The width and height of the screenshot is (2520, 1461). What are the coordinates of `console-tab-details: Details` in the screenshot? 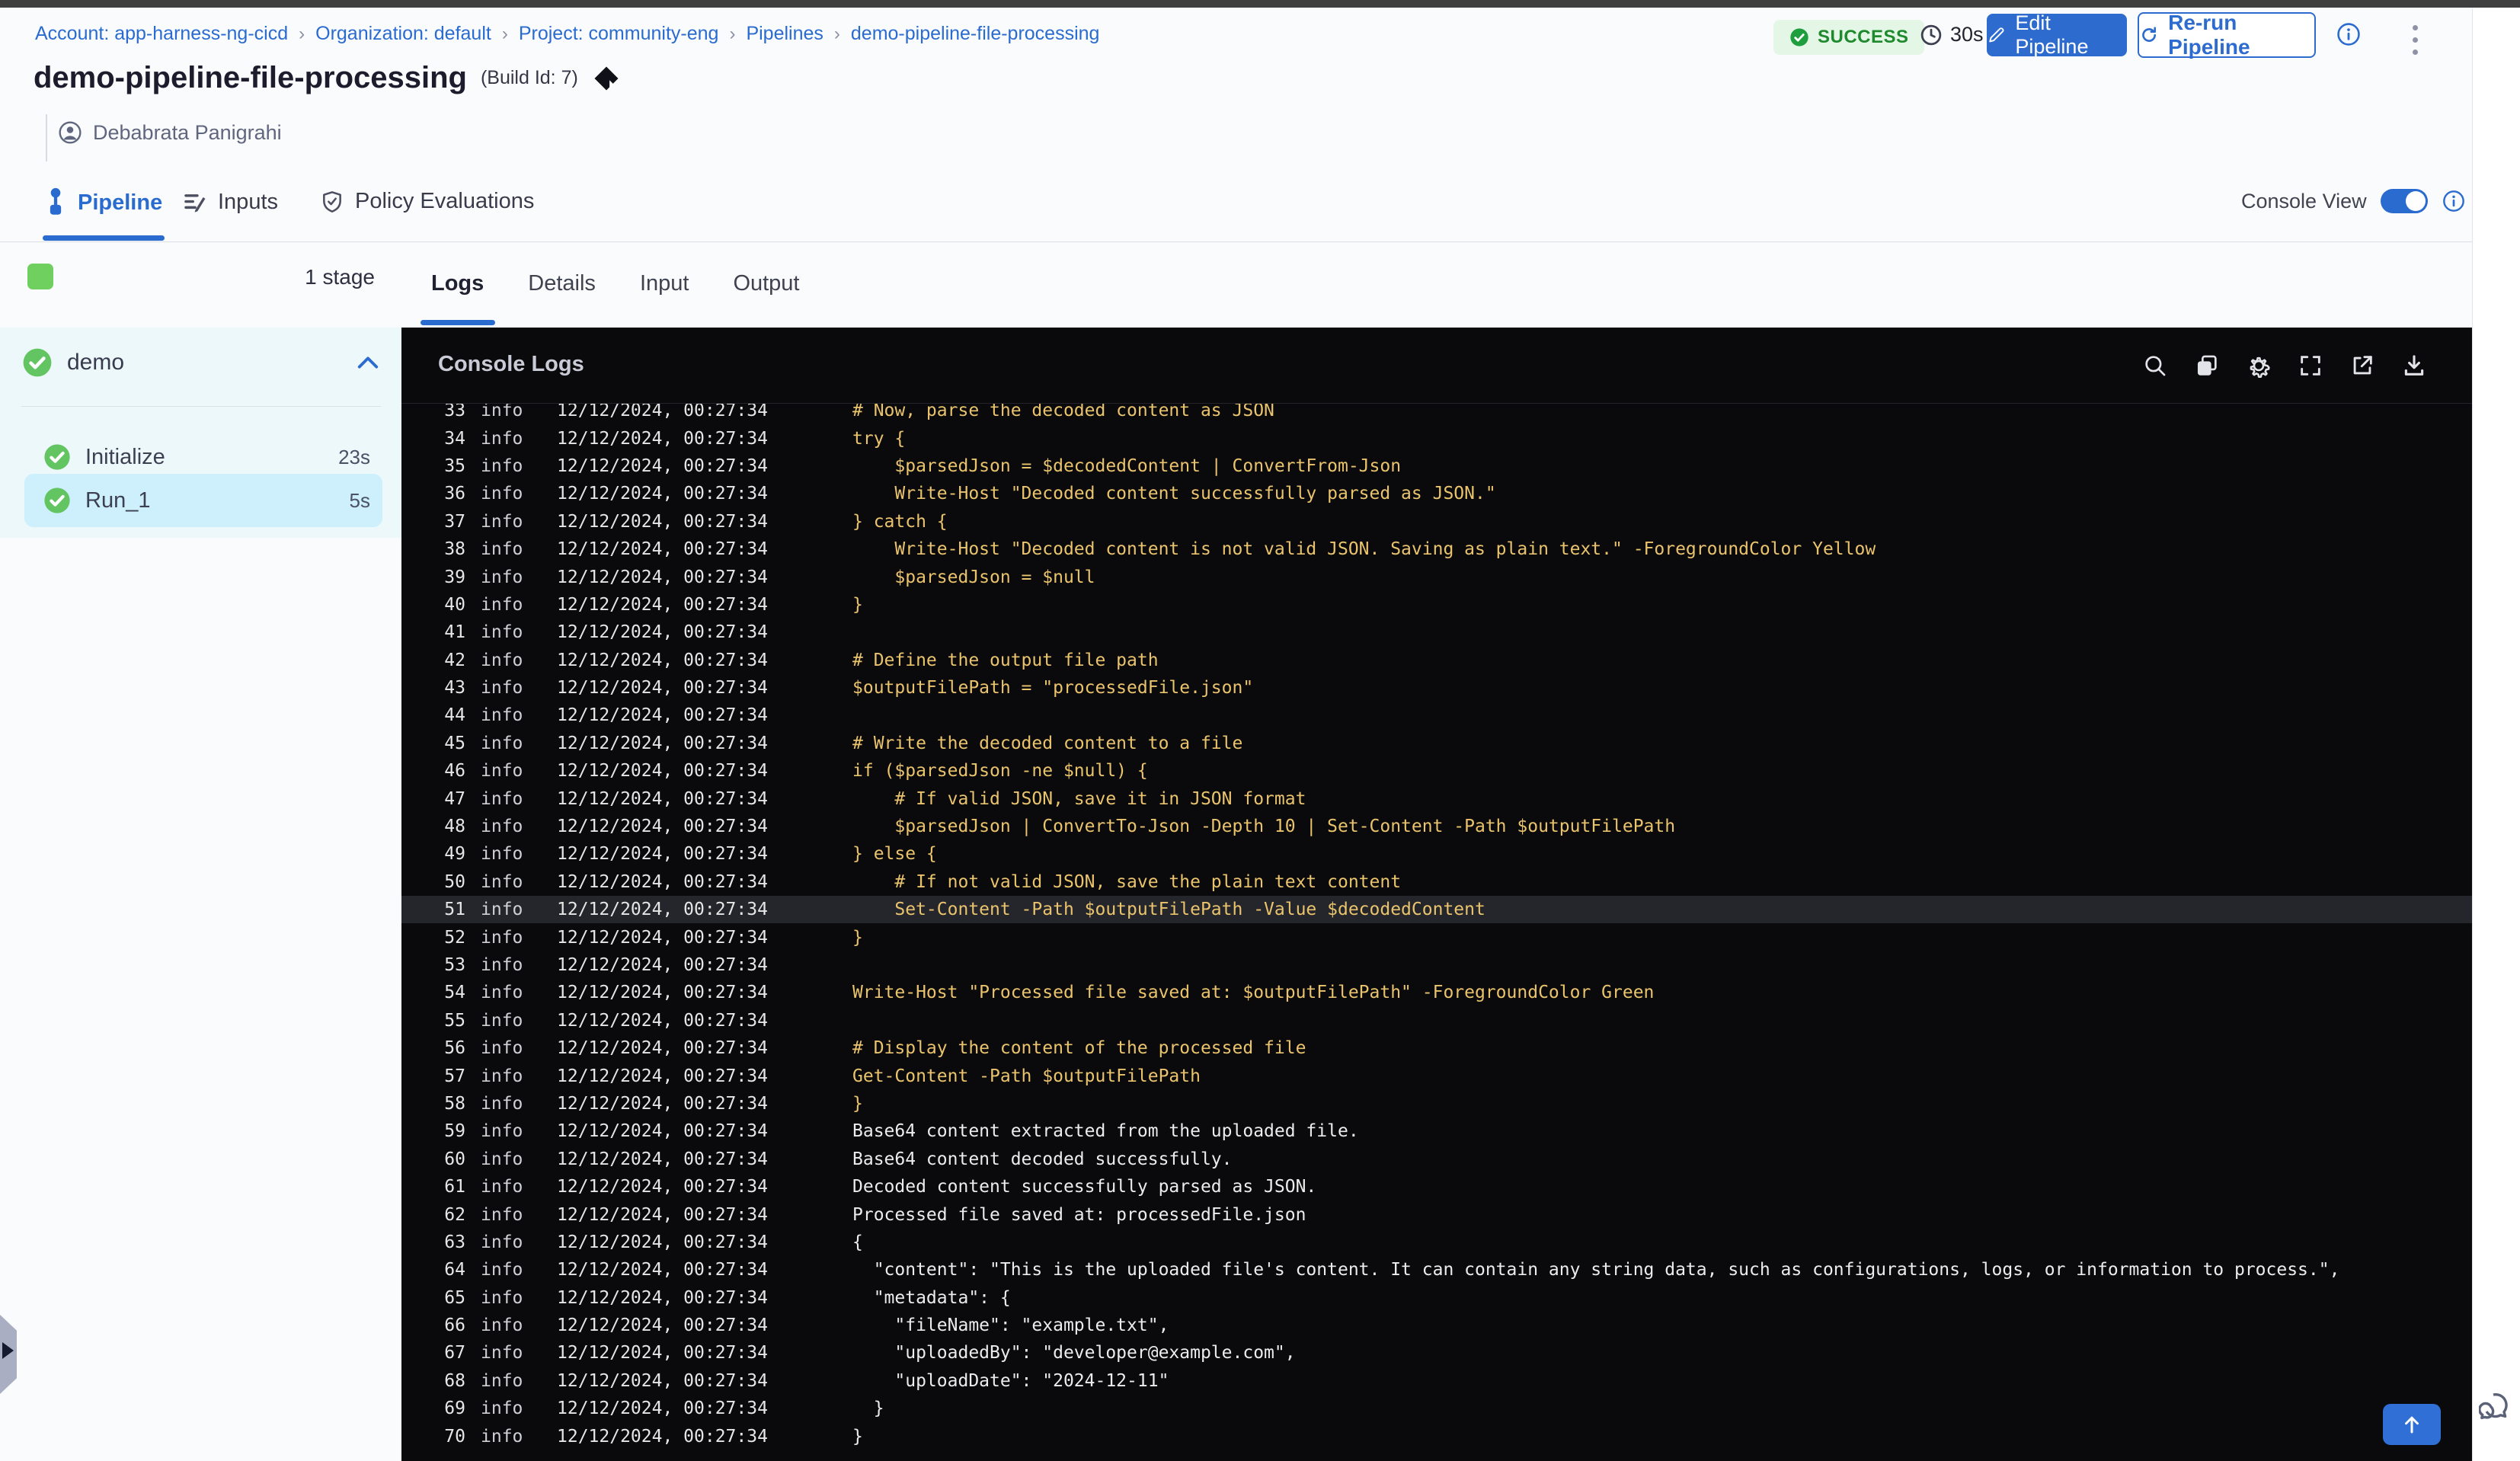 It's located at (562, 283).